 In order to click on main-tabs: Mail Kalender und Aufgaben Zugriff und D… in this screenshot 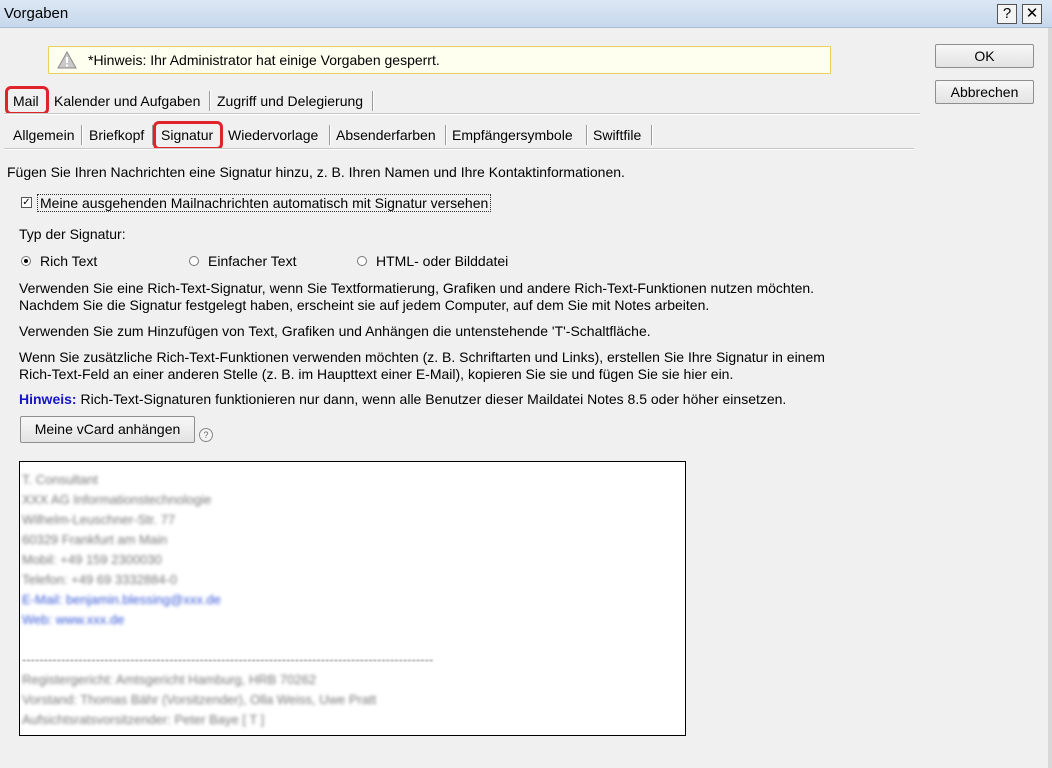, I will do `click(190, 102)`.